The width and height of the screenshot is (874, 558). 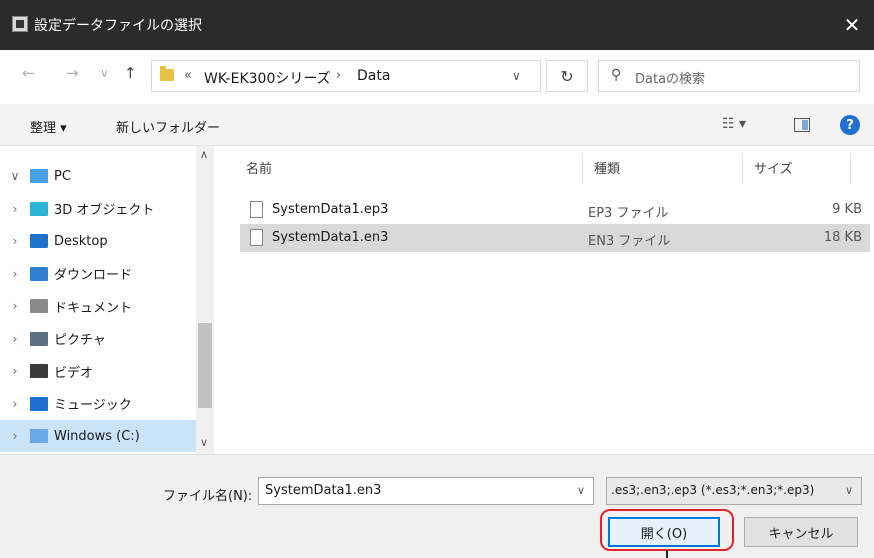 I want to click on title-bar: 設定データファイルの選択 ✕, so click(x=437, y=25).